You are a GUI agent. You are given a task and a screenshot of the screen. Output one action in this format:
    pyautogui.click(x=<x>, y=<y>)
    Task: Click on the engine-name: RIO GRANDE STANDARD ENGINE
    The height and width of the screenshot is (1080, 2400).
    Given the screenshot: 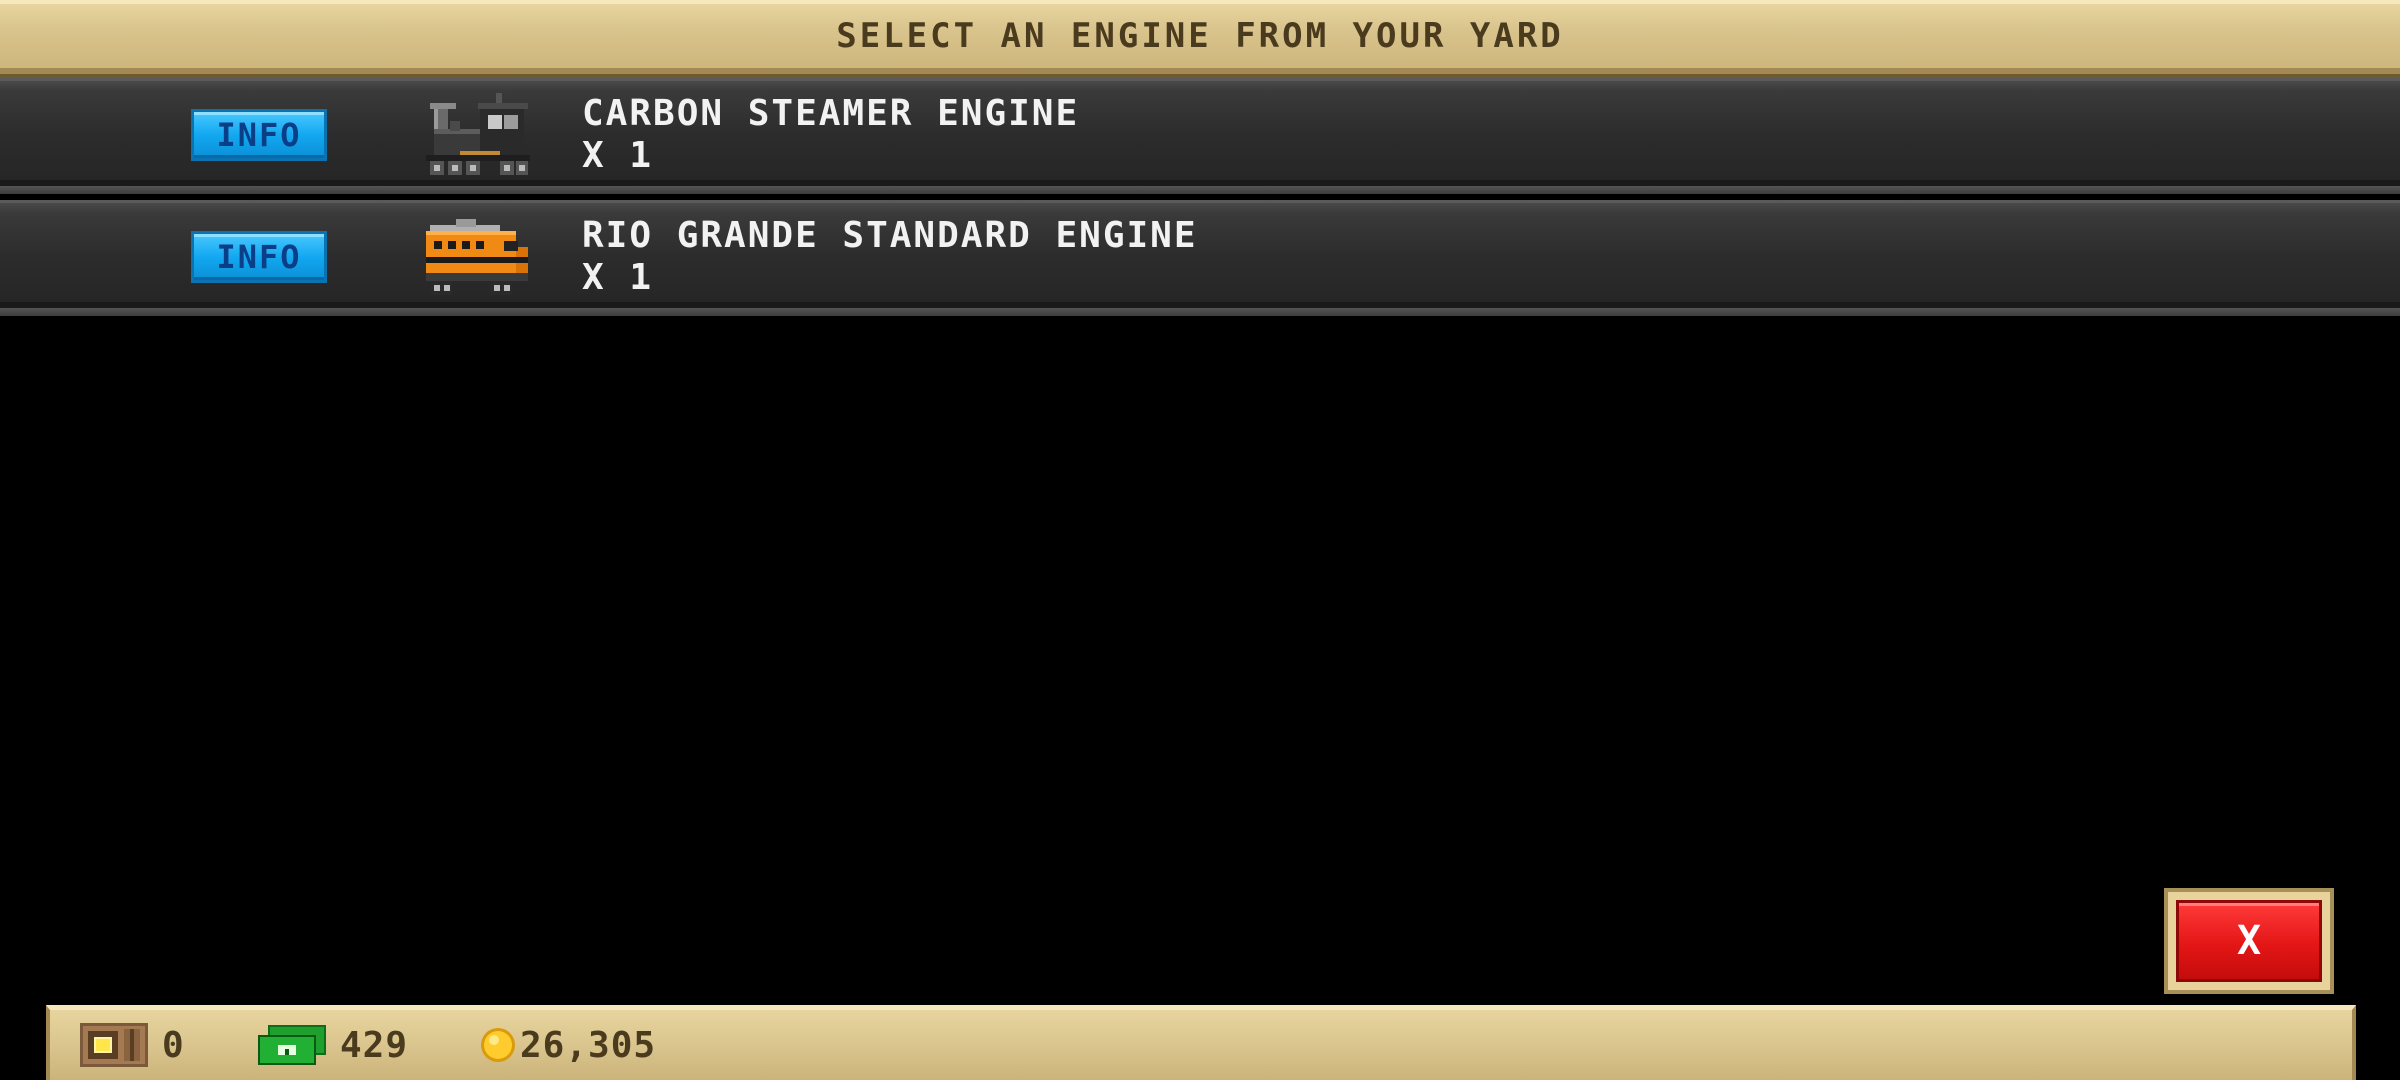 What is the action you would take?
    pyautogui.click(x=890, y=235)
    